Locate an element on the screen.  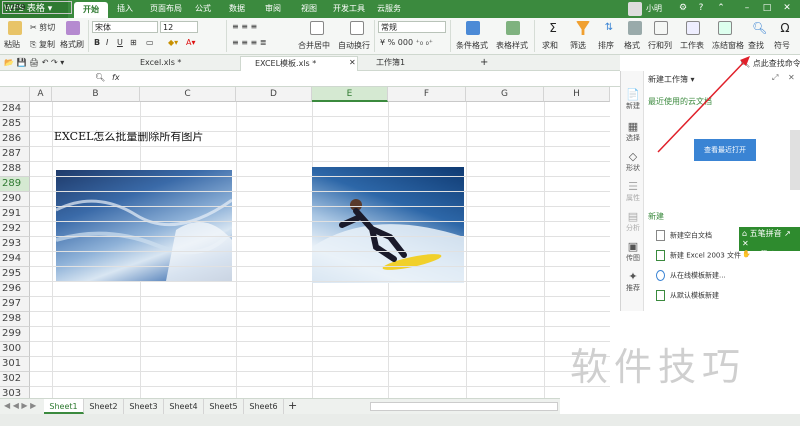
row-header: 296 is located at coordinates (15, 289).